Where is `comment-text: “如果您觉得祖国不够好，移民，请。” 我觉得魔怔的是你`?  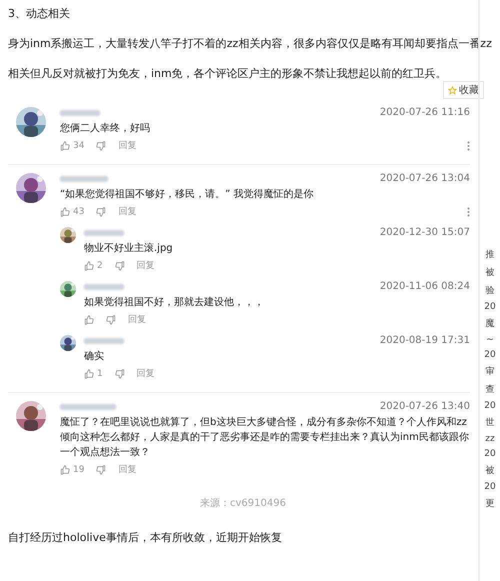 comment-text: “如果您觉得祖国不够好，移民，请。” 我觉得魔怔的是你 is located at coordinates (187, 195).